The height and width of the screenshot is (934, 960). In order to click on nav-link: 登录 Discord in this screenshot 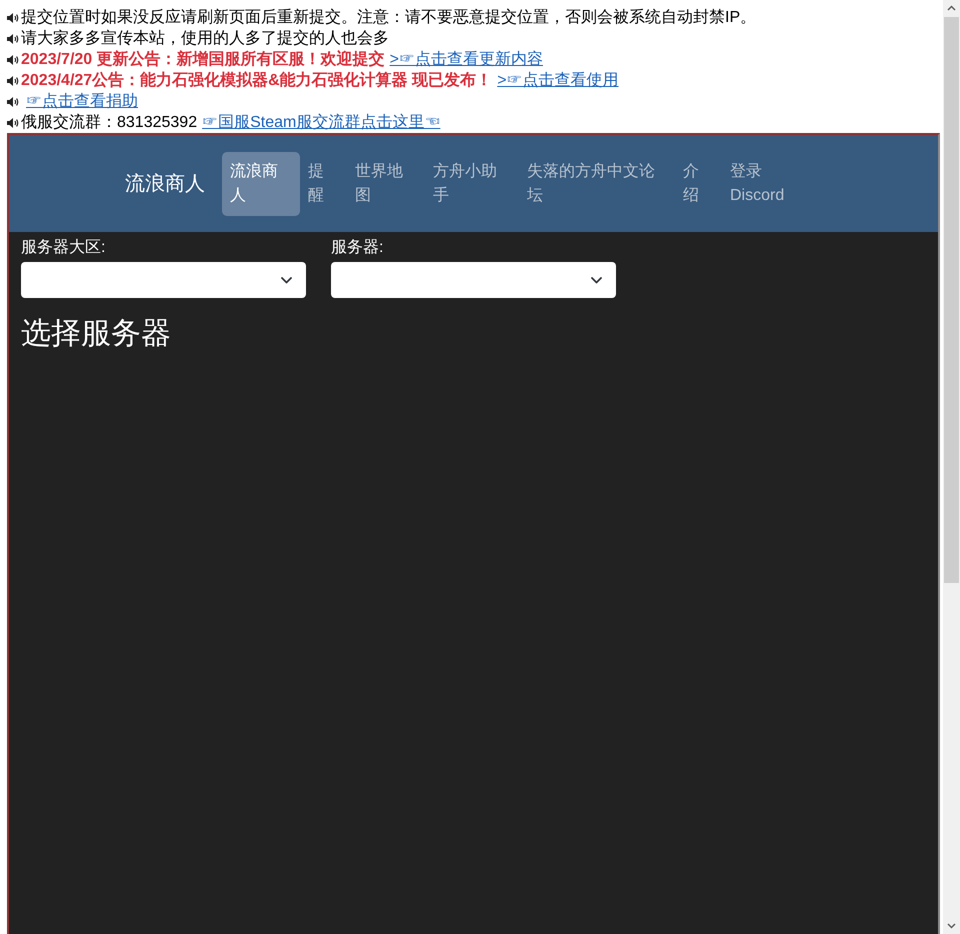, I will do `click(761, 184)`.